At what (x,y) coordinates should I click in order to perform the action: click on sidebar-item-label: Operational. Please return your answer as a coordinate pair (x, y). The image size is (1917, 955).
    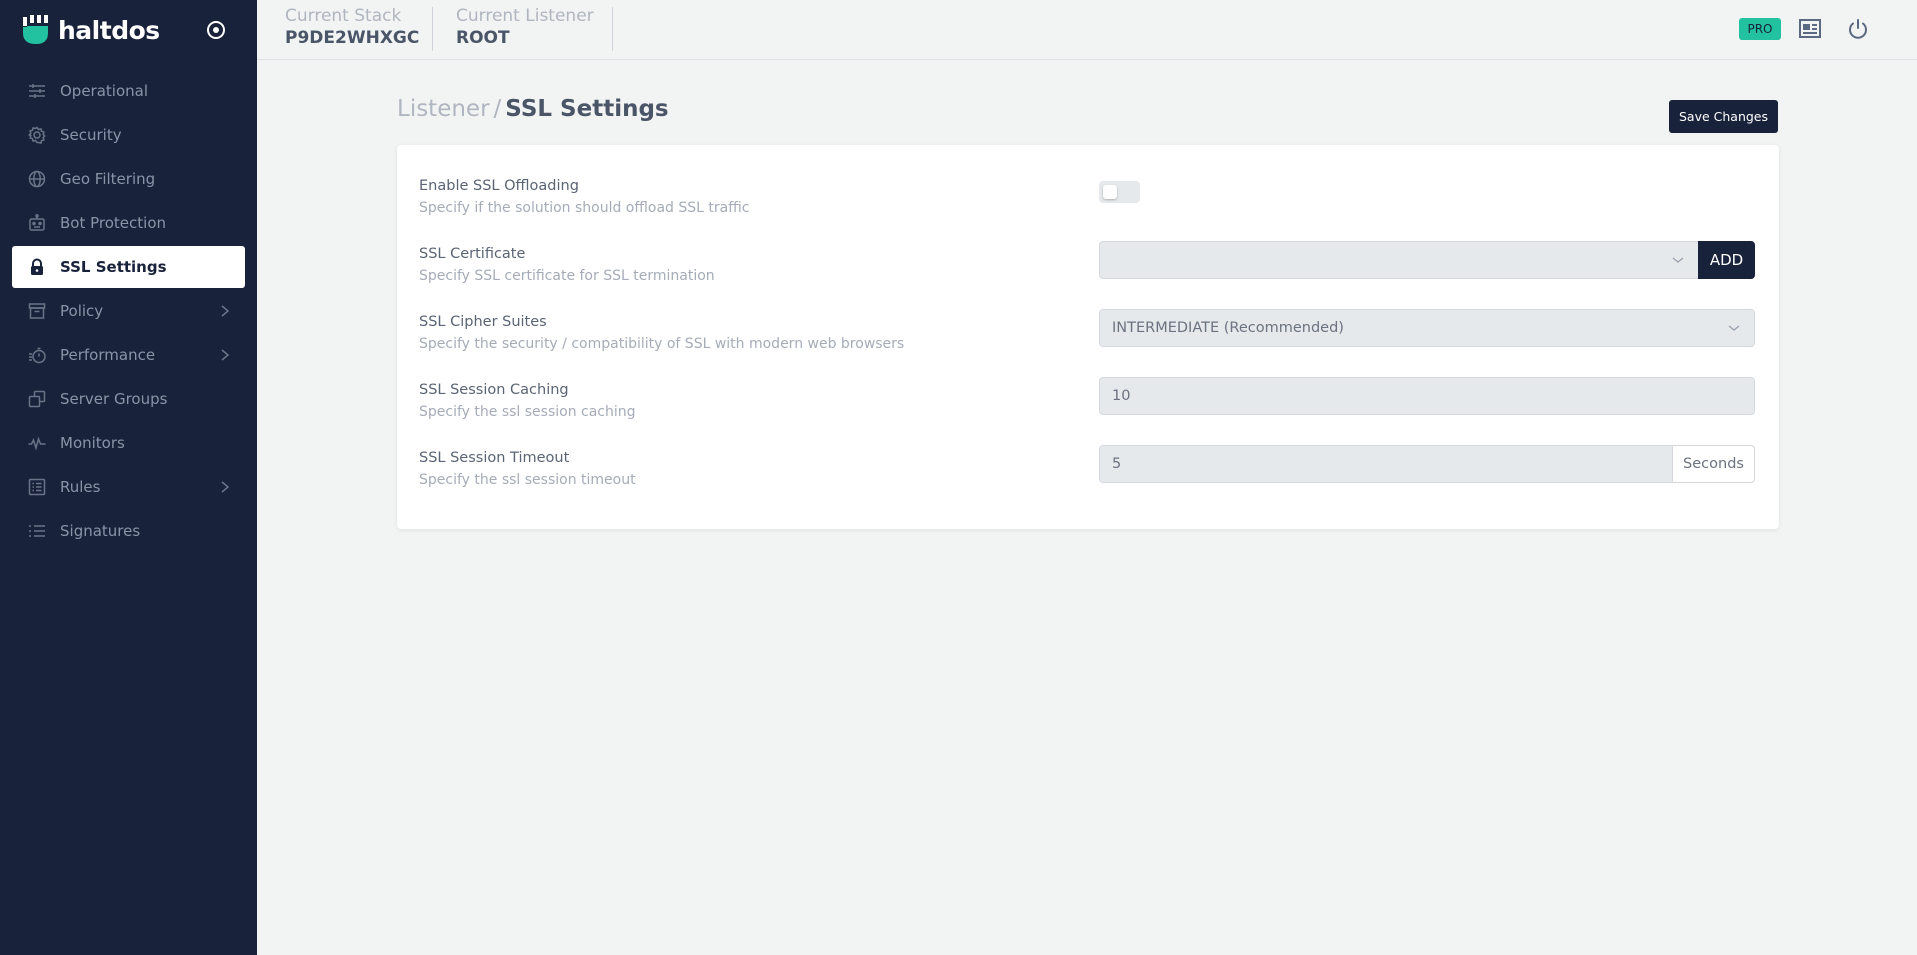
    Looking at the image, I should click on (104, 91).